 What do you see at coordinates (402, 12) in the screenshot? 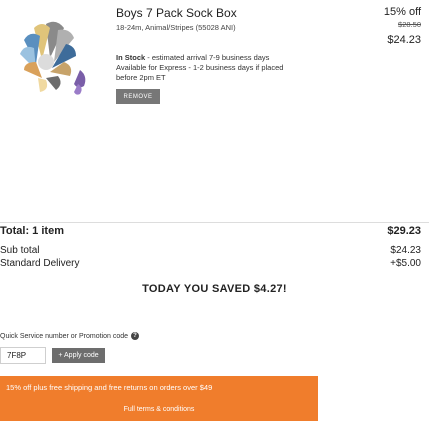
I see `discount-percent: 15% off` at bounding box center [402, 12].